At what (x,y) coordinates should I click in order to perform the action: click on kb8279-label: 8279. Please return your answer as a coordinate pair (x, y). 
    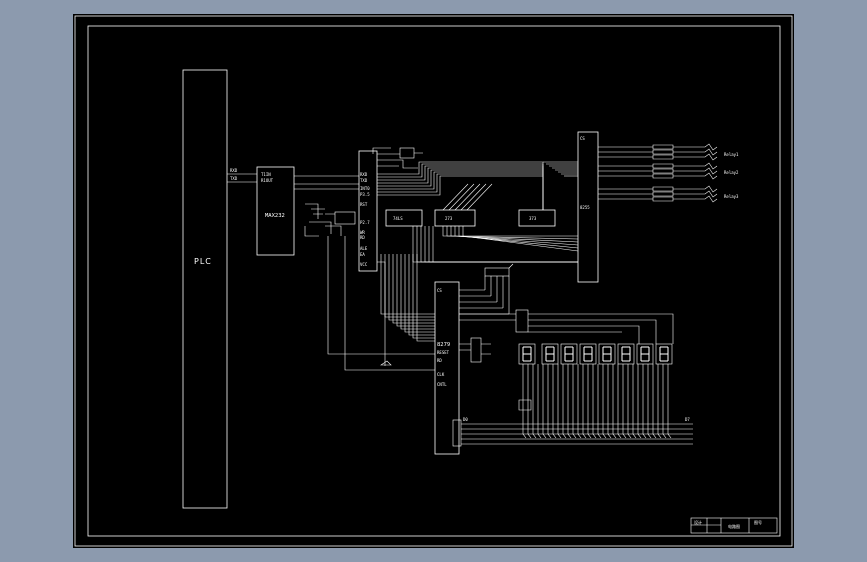
    Looking at the image, I should click on (443, 345).